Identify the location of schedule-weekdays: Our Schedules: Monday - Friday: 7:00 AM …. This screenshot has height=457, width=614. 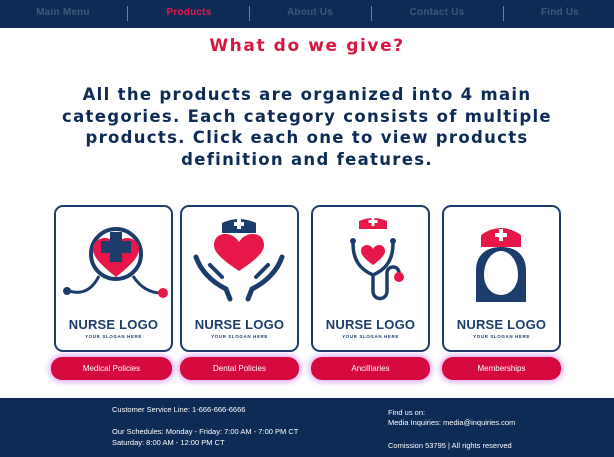
(205, 431).